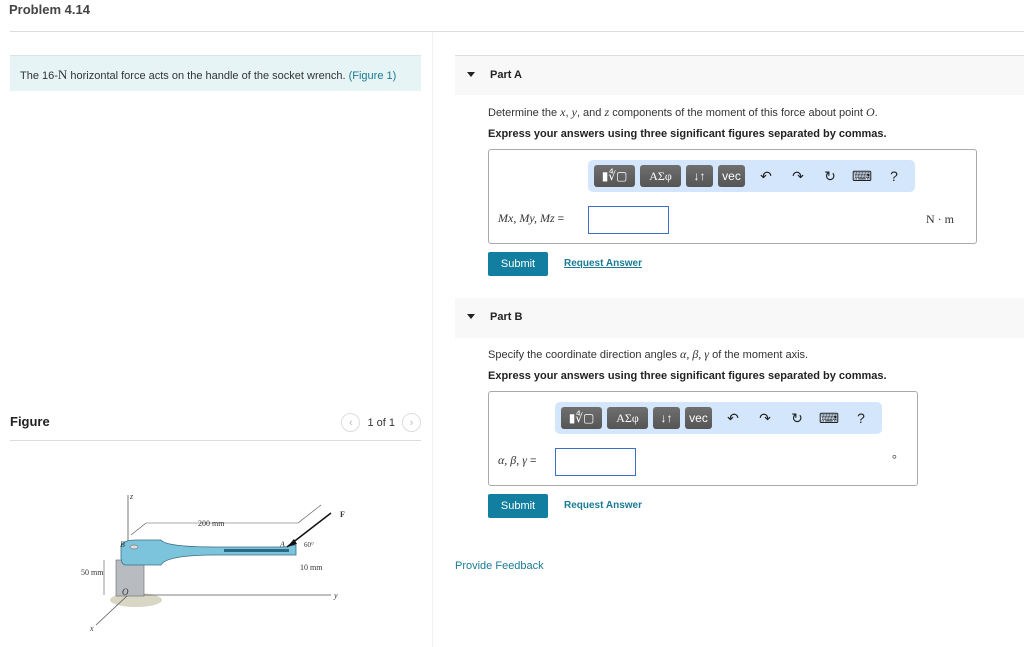 This screenshot has height=647, width=1024. Describe the element at coordinates (131, 496) in the screenshot. I see `label-z: z` at that location.